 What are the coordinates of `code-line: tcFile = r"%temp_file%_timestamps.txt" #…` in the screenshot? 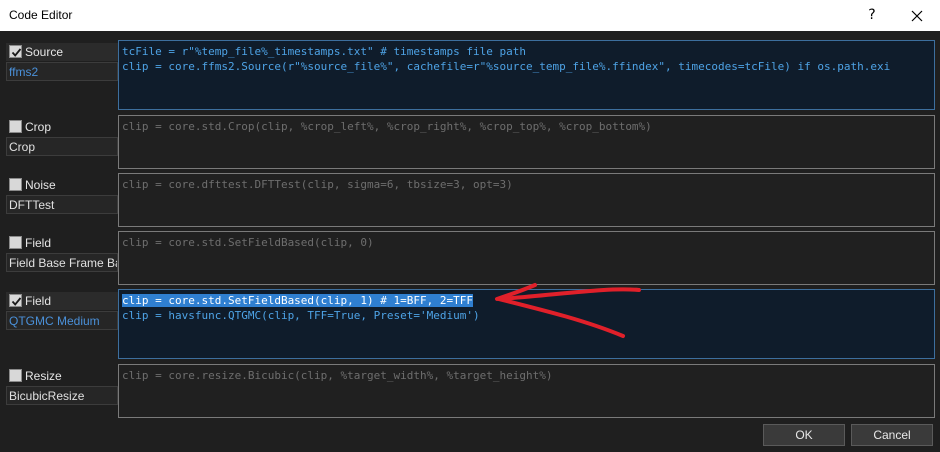 It's located at (324, 51).